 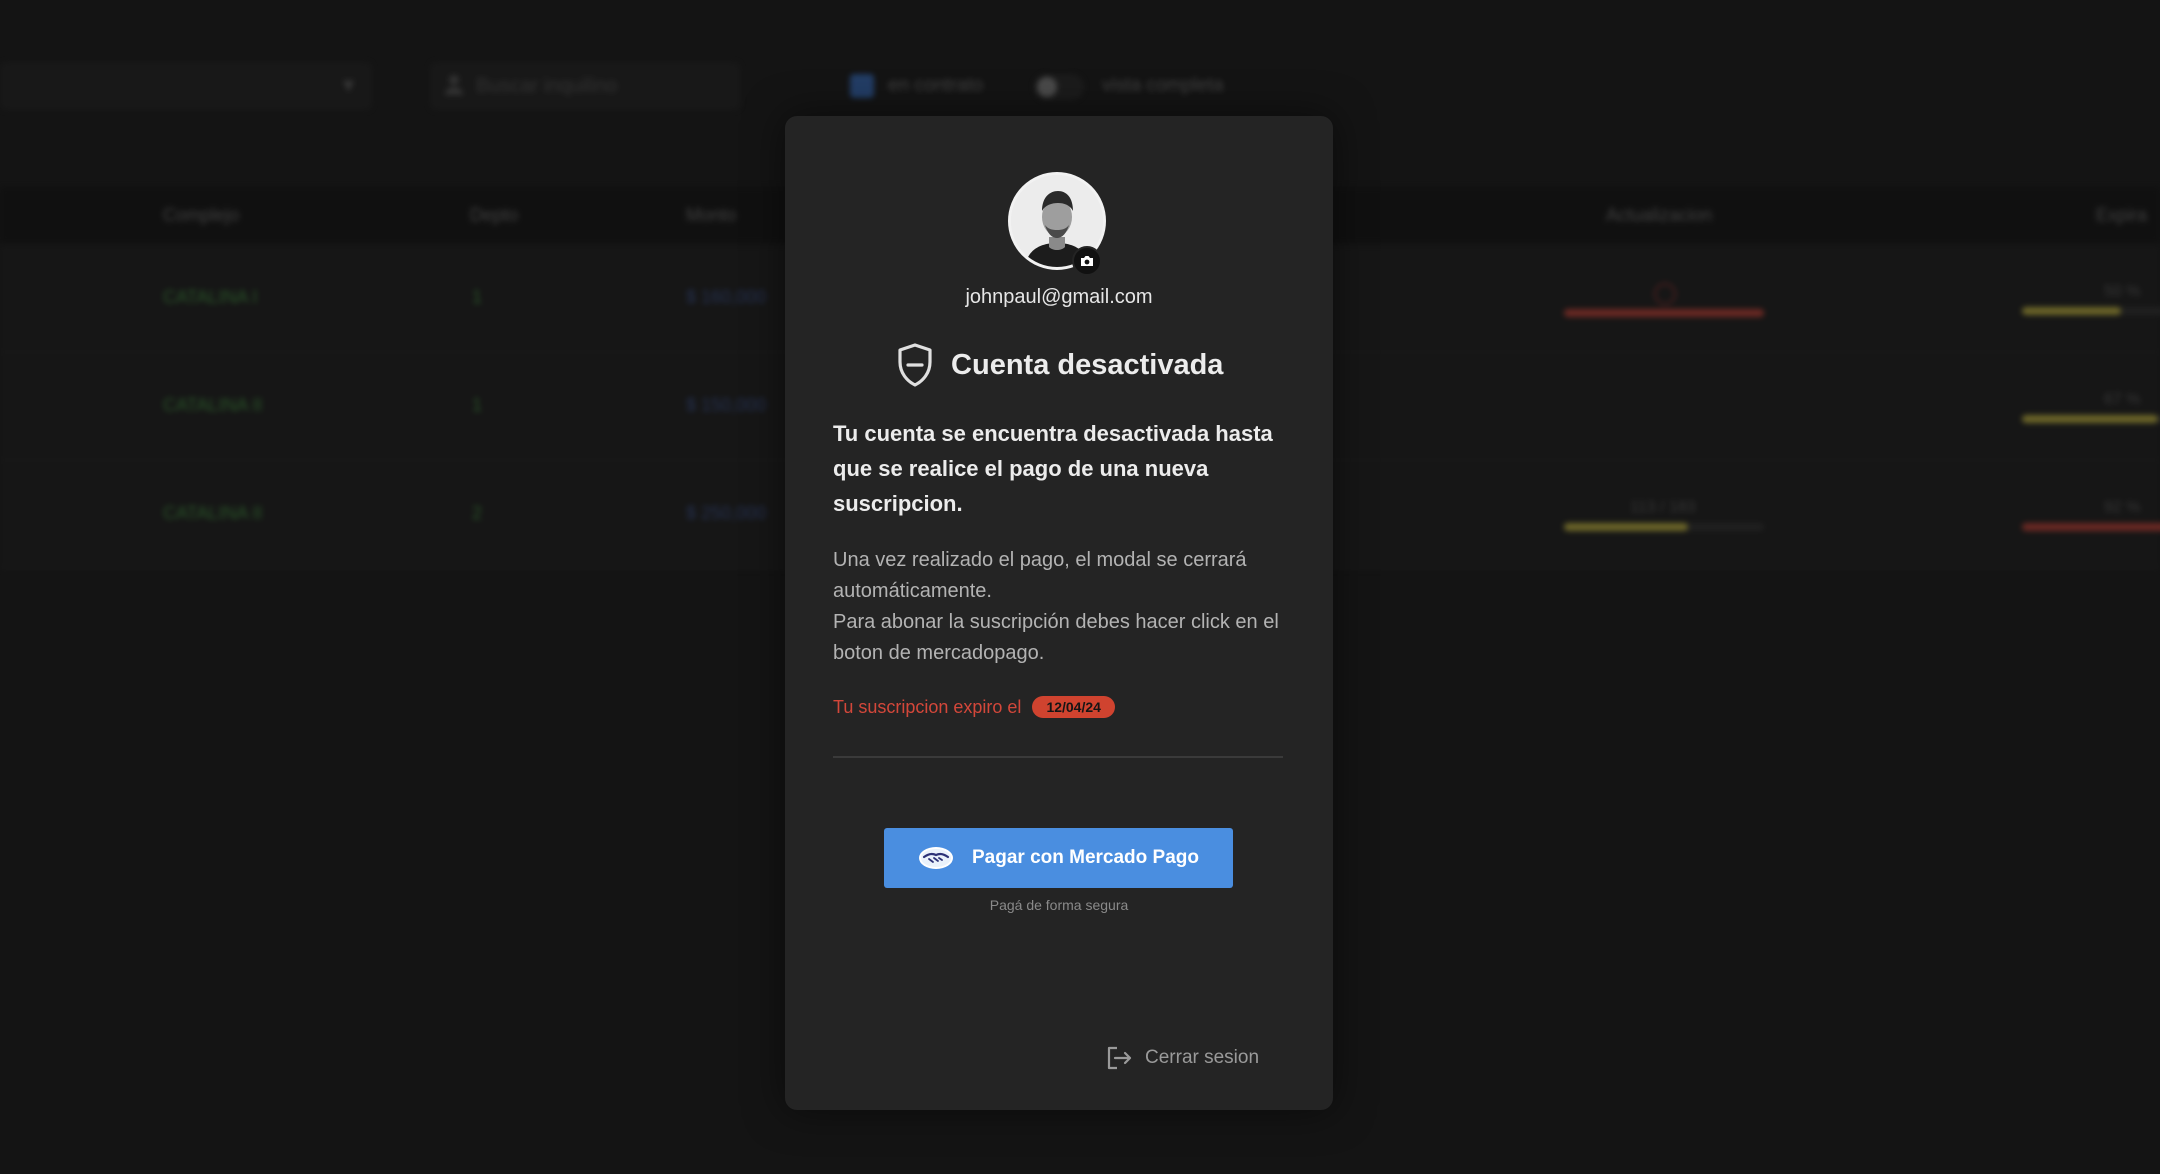 I want to click on header-monto: Monto, so click(x=711, y=215).